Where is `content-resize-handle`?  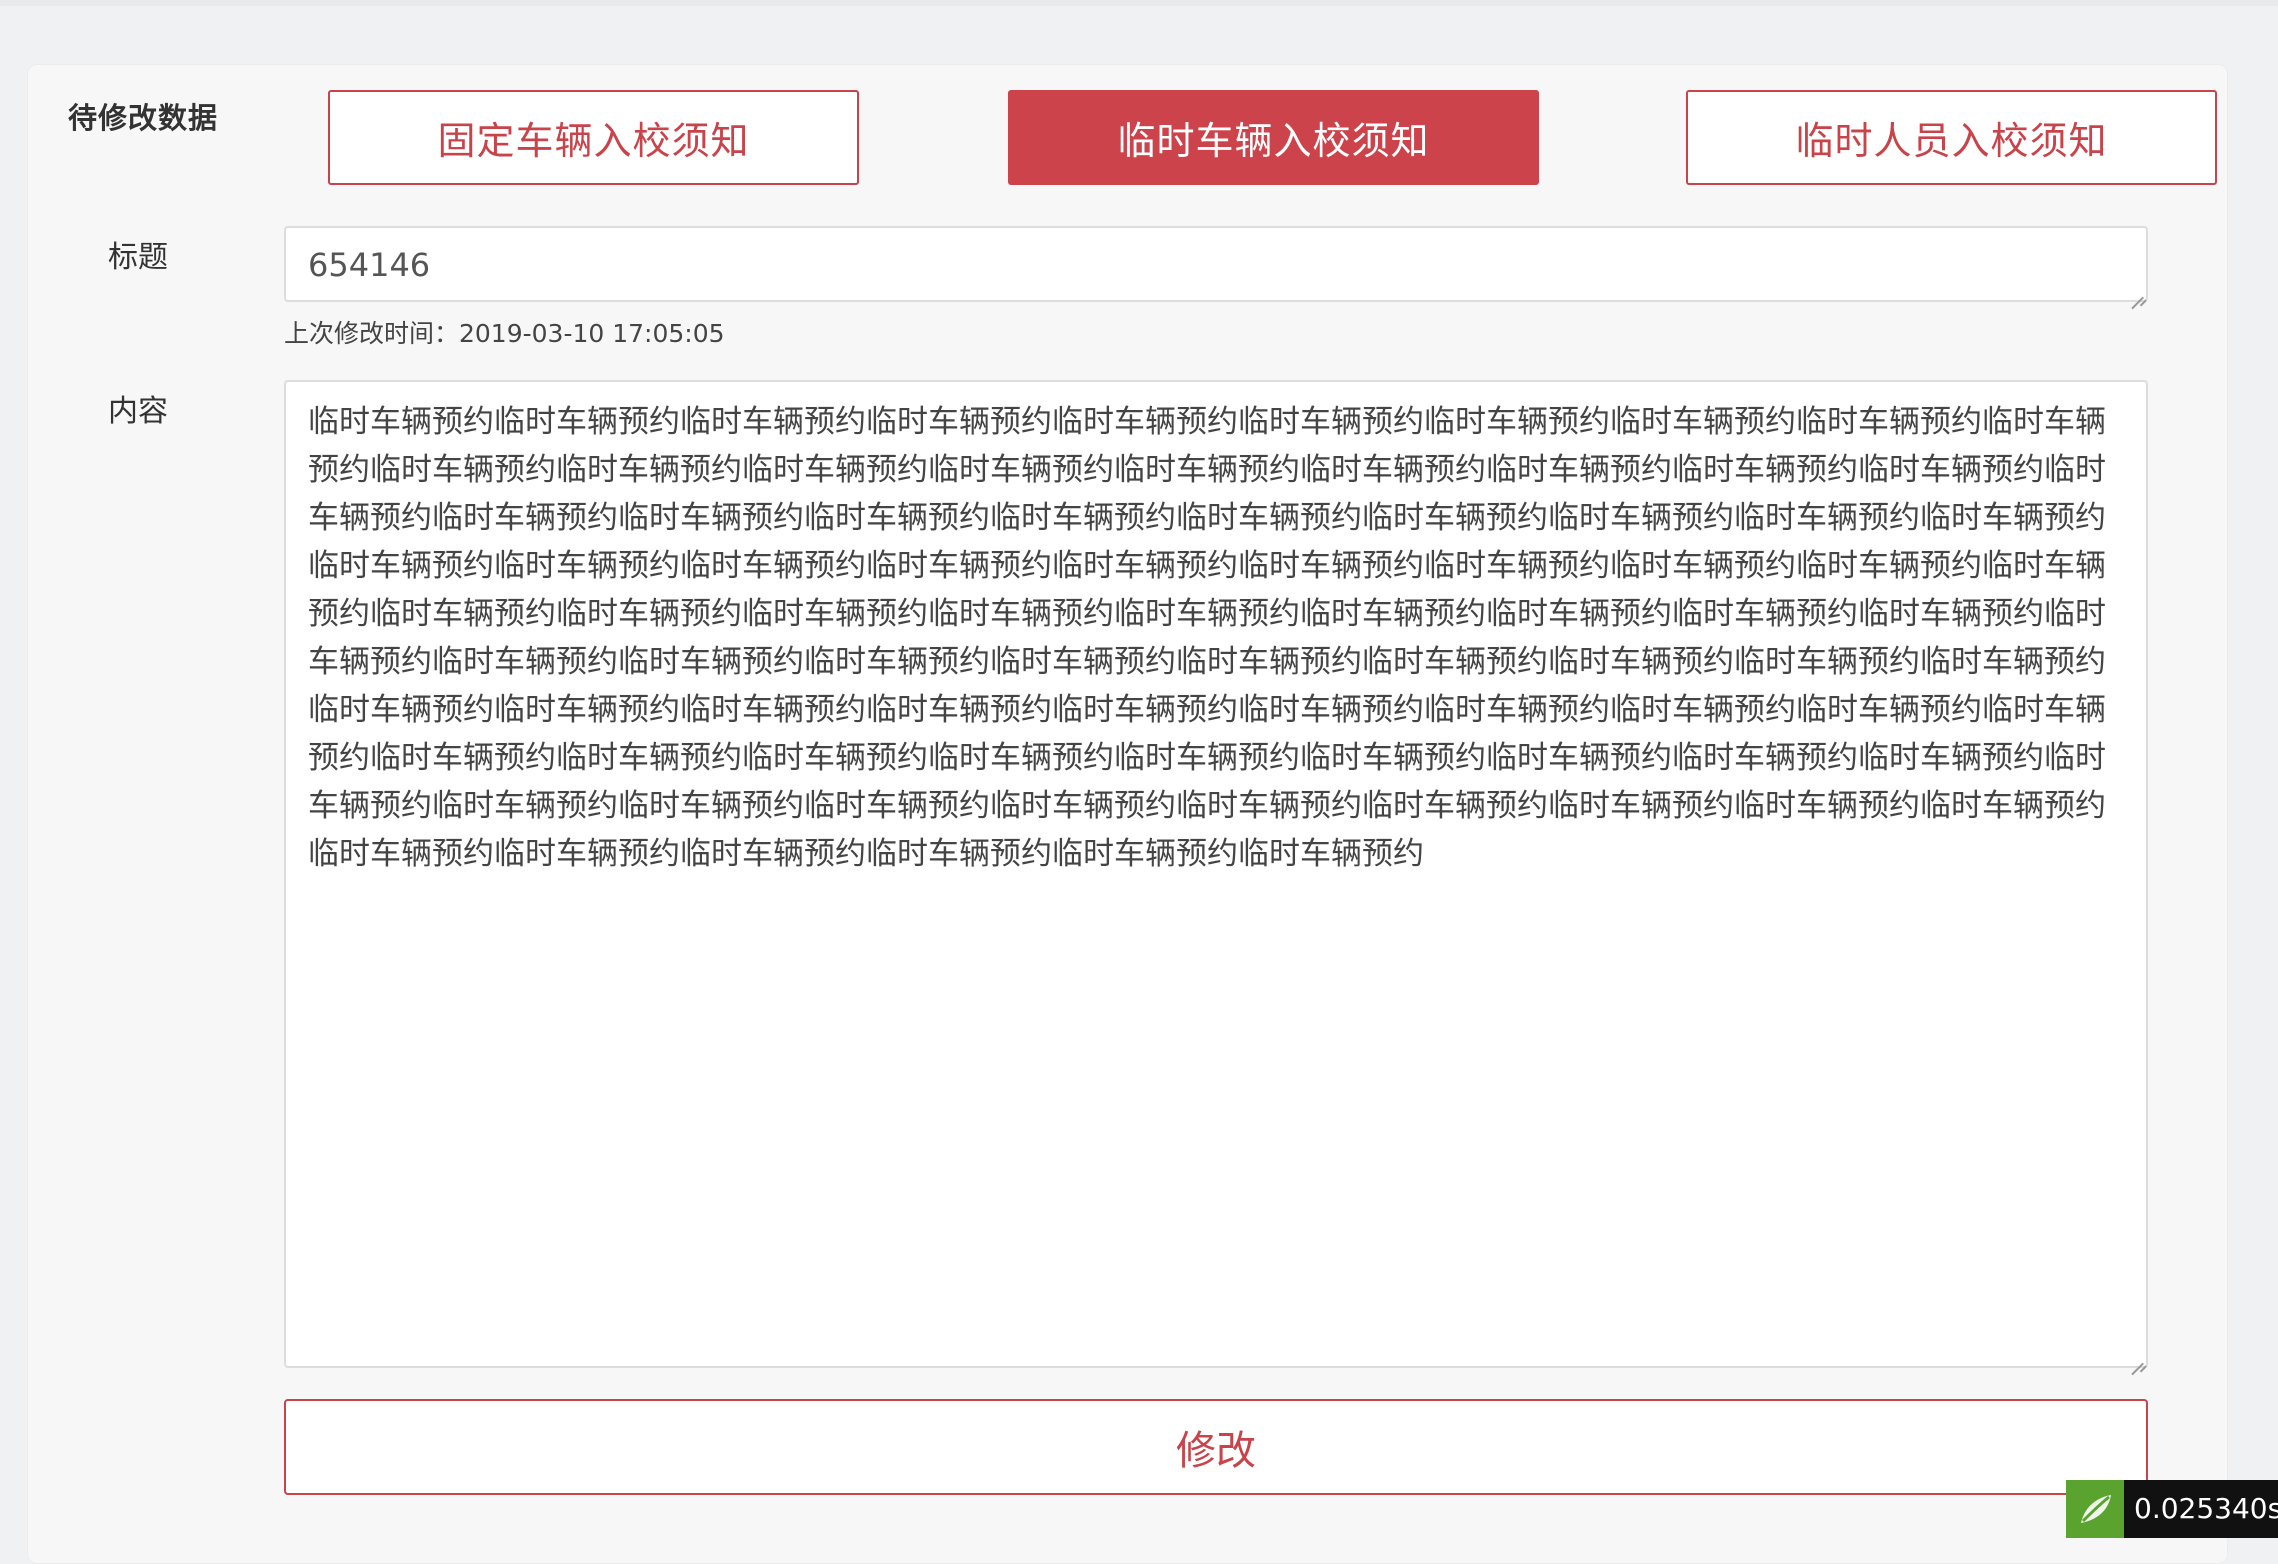
content-resize-handle is located at coordinates (2137, 1357).